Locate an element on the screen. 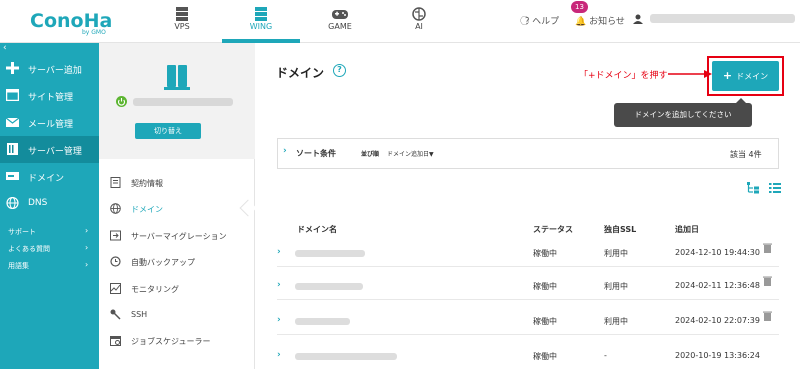 The height and width of the screenshot is (369, 800). account-name-redacted is located at coordinates (722, 18).